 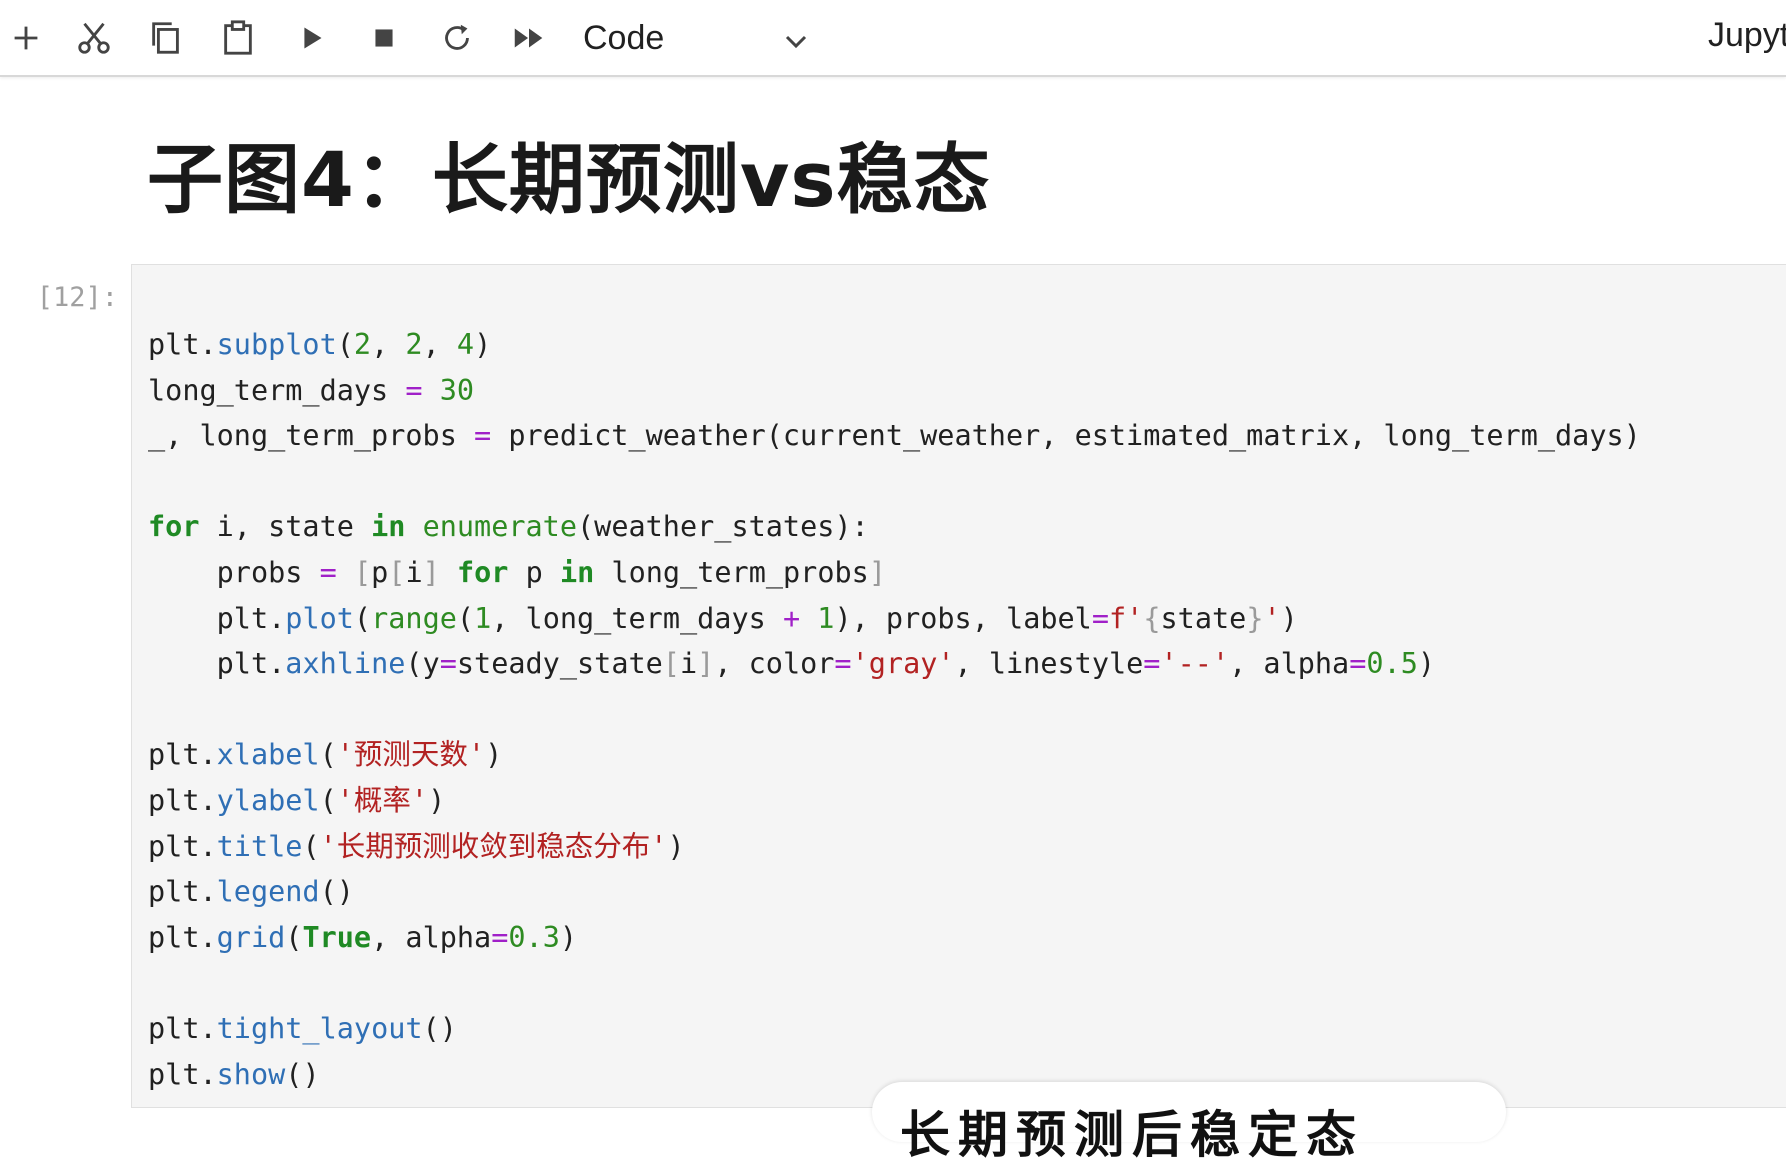 I want to click on code-line: plt.tight_layout(), so click(x=302, y=1028).